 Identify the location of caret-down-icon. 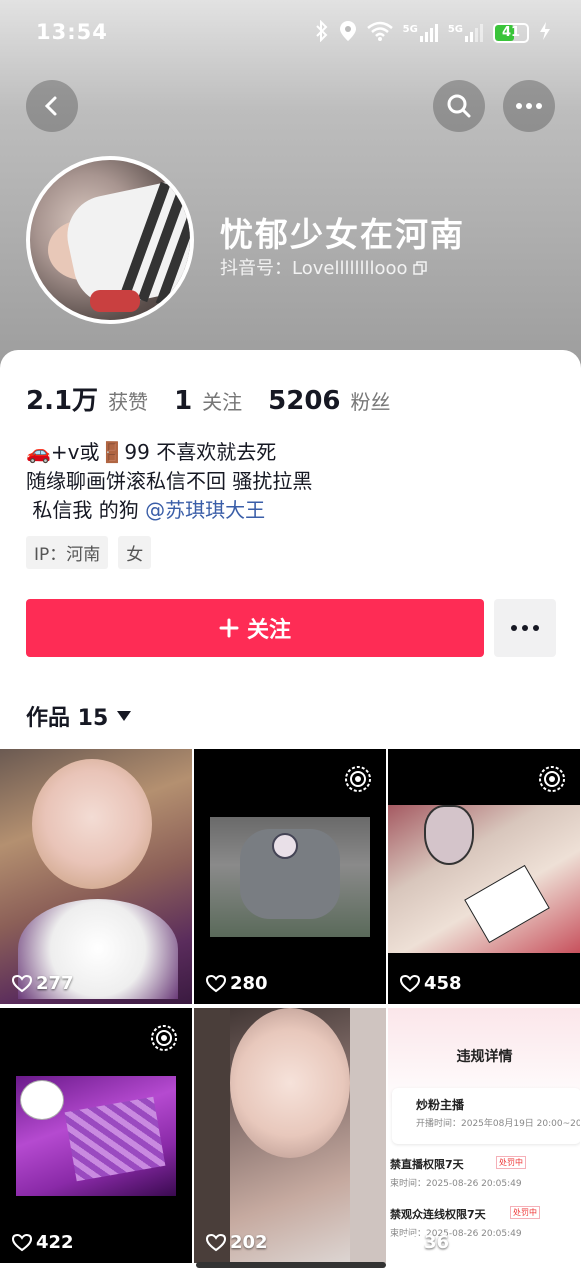
(124, 716).